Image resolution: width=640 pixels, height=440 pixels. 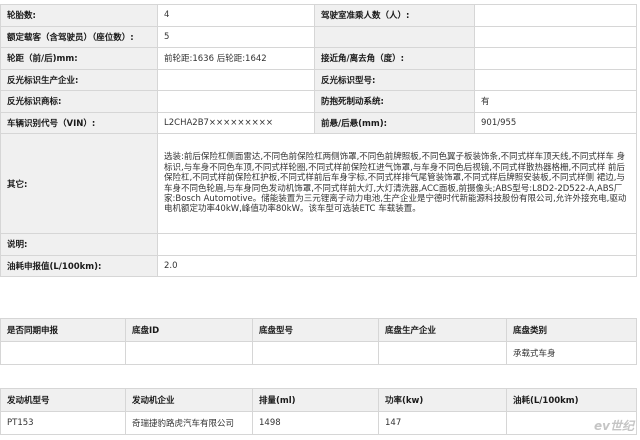 What do you see at coordinates (555, 122) in the screenshot?
I see `spec-value: 901/955` at bounding box center [555, 122].